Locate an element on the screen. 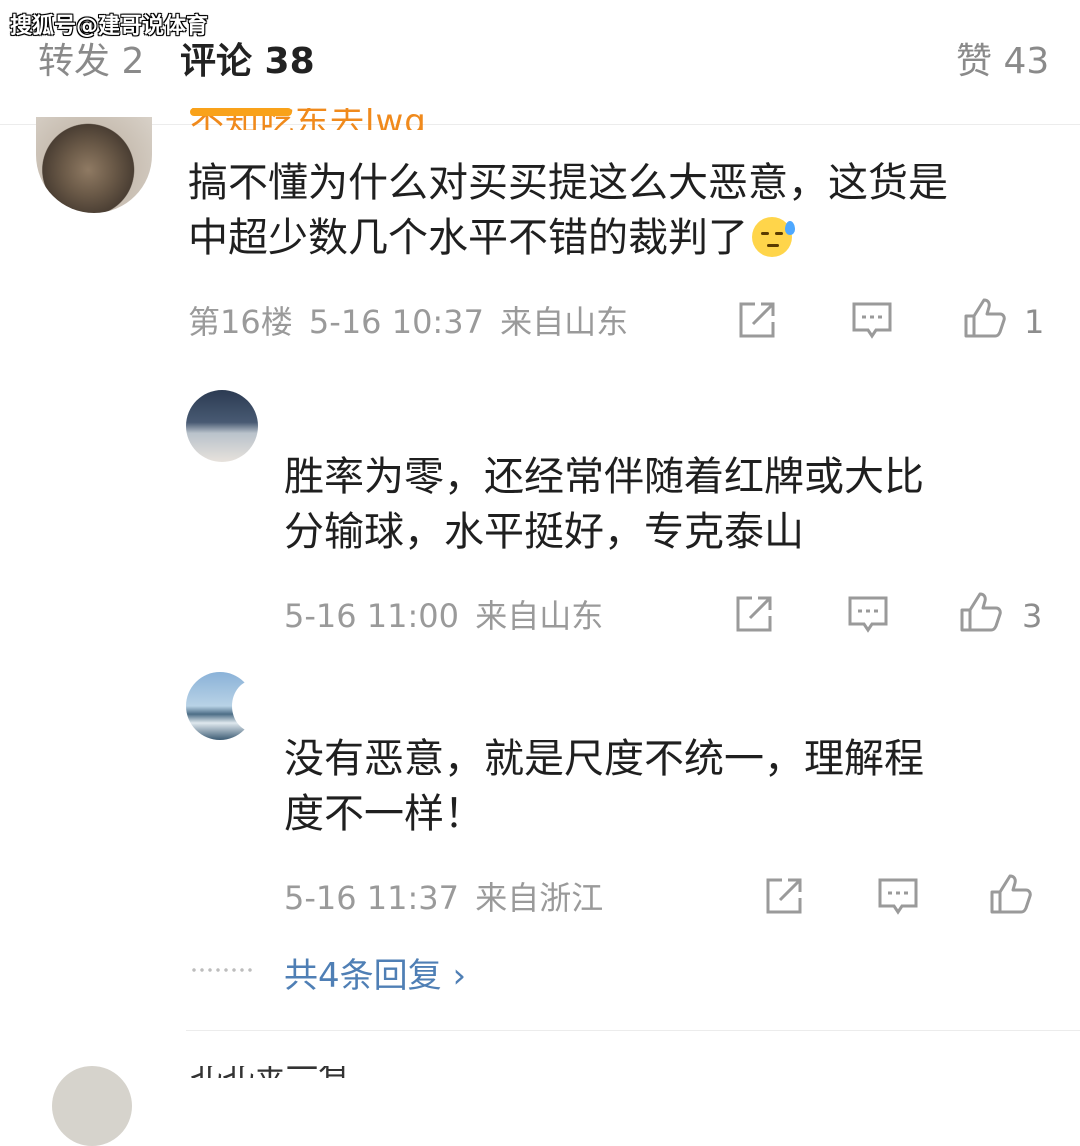  reply-meta: 5-16 11:00 来自山东 is located at coordinates (443, 616).